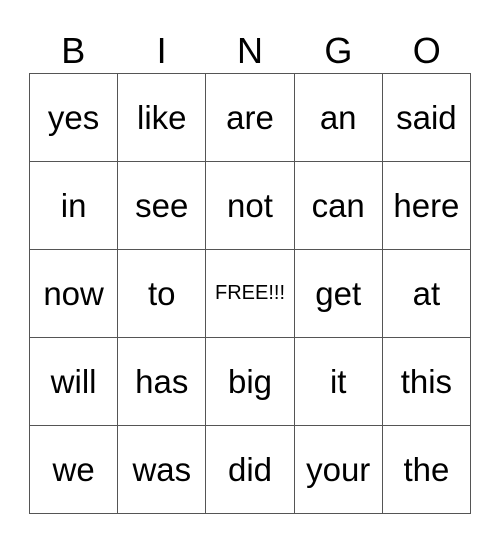 This screenshot has height=544, width=500. What do you see at coordinates (426, 206) in the screenshot?
I see `bingo-cell: here` at bounding box center [426, 206].